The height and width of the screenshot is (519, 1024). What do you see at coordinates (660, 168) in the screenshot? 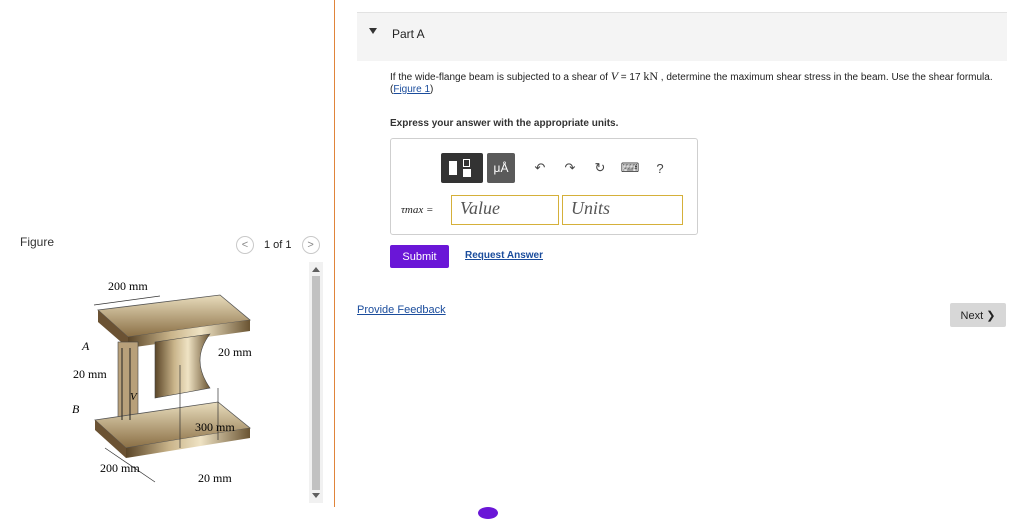
I see `help-icon: ?` at bounding box center [660, 168].